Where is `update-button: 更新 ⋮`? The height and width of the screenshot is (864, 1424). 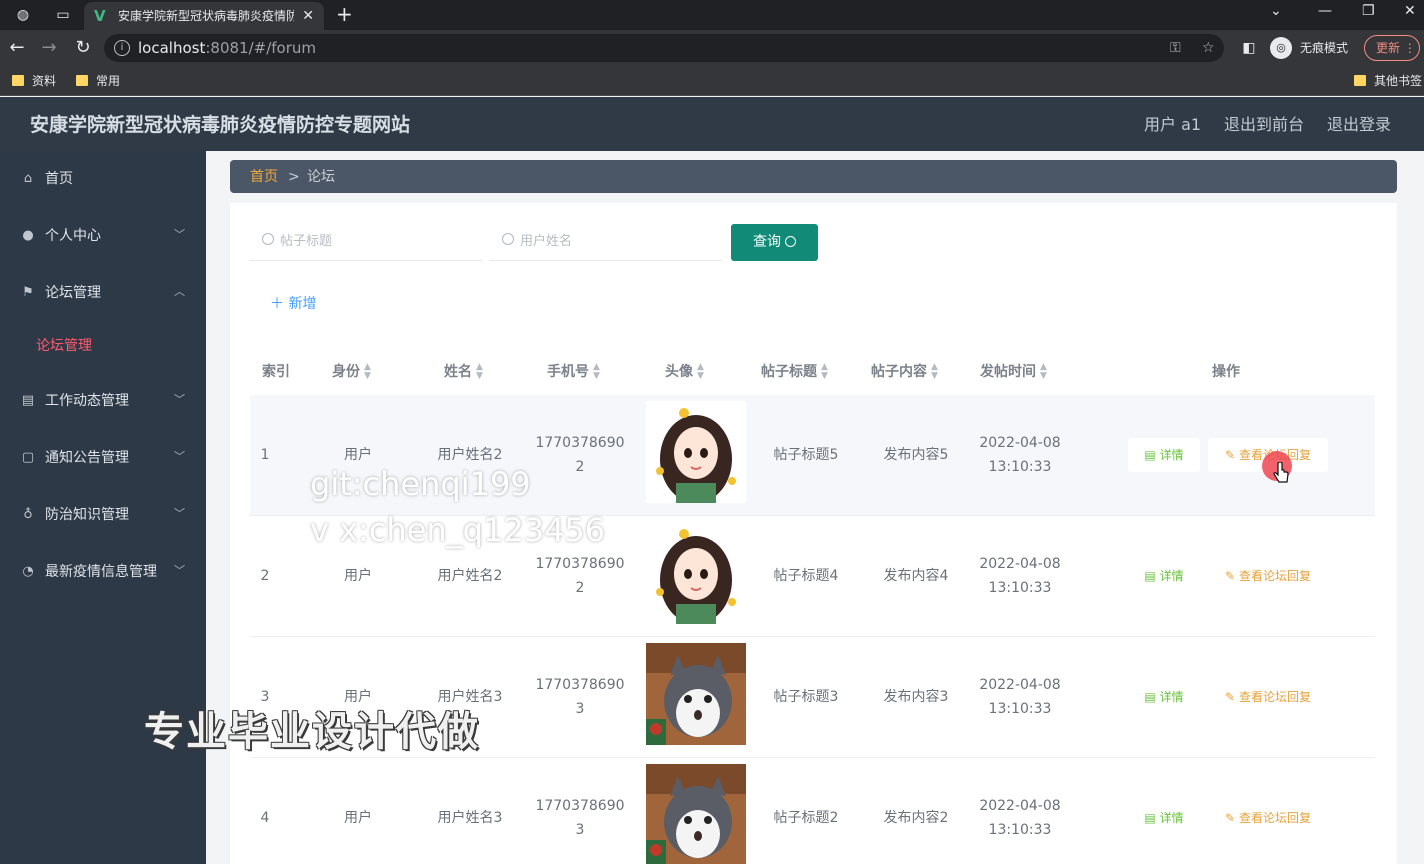 update-button: 更新 ⋮ is located at coordinates (1392, 48).